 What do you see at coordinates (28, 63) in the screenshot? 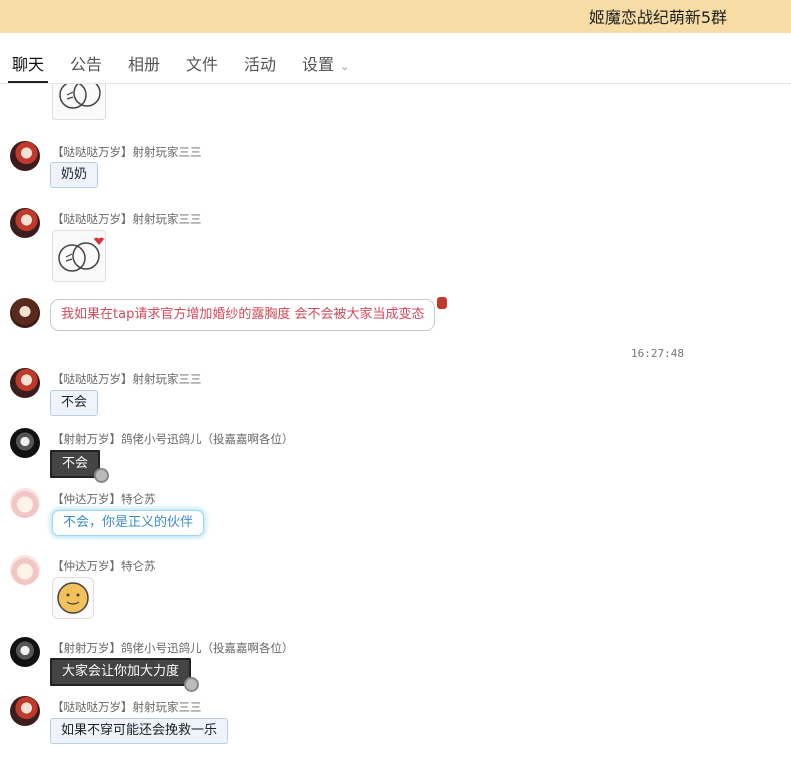
I see `tab-chat: 聊天` at bounding box center [28, 63].